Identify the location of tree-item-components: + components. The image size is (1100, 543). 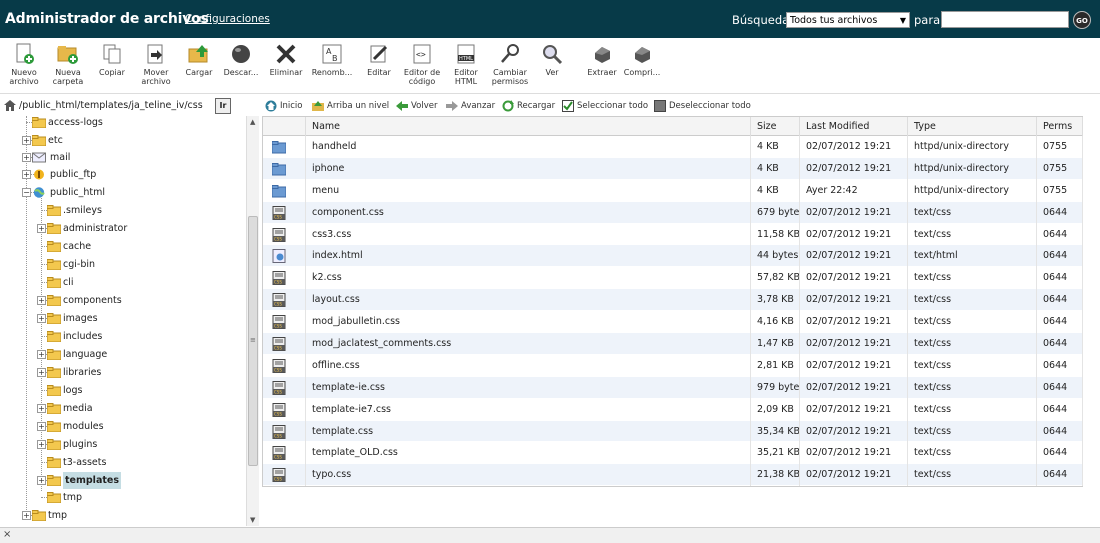
(120, 300).